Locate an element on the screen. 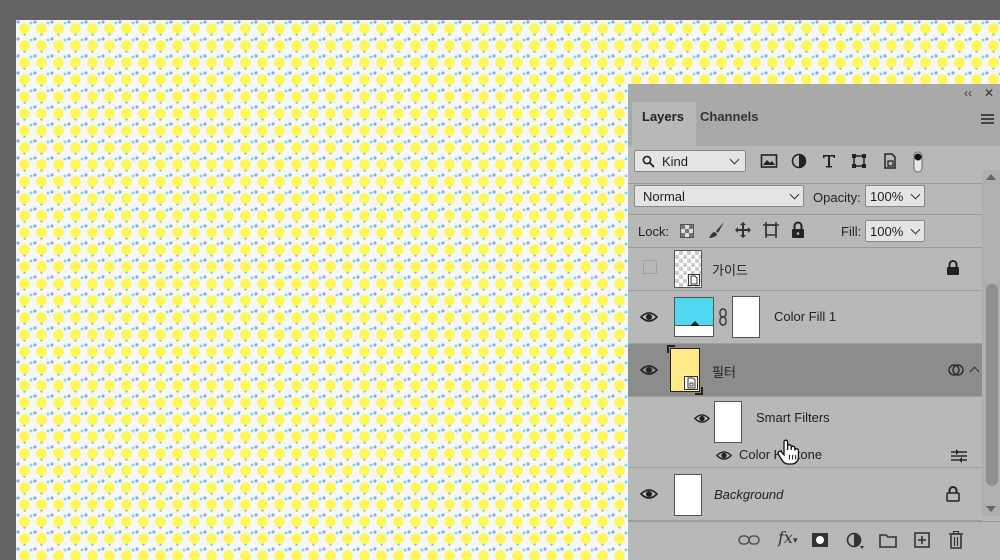 This screenshot has height=560, width=1000. delete-layer-icon is located at coordinates (956, 540).